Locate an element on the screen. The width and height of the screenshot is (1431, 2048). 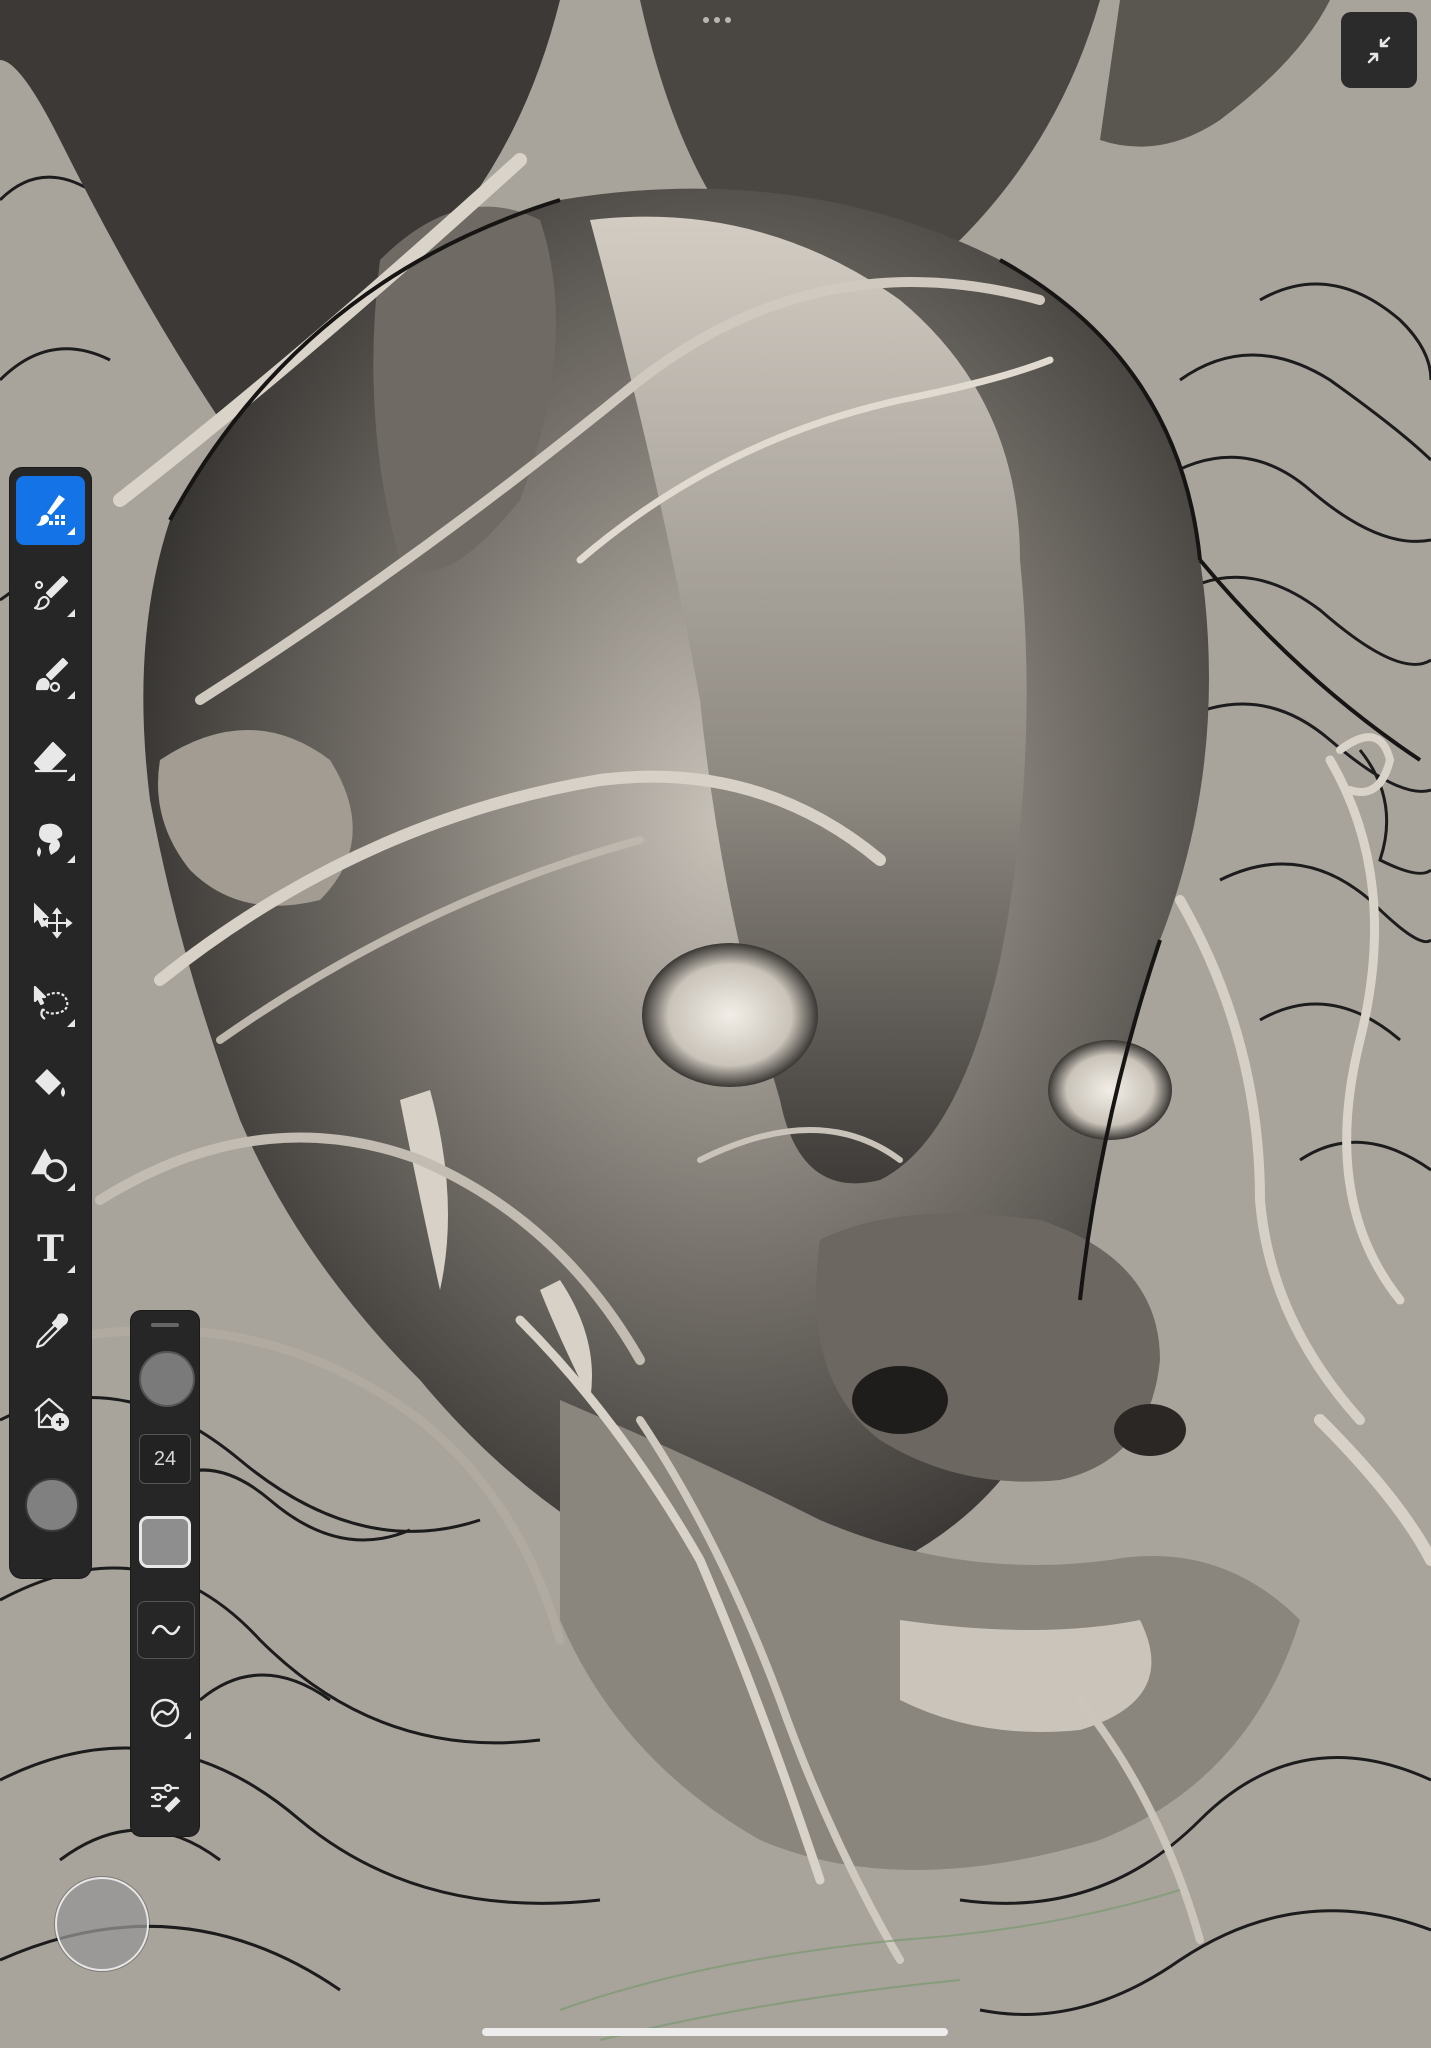
pixel-brush-icon is located at coordinates (50, 510).